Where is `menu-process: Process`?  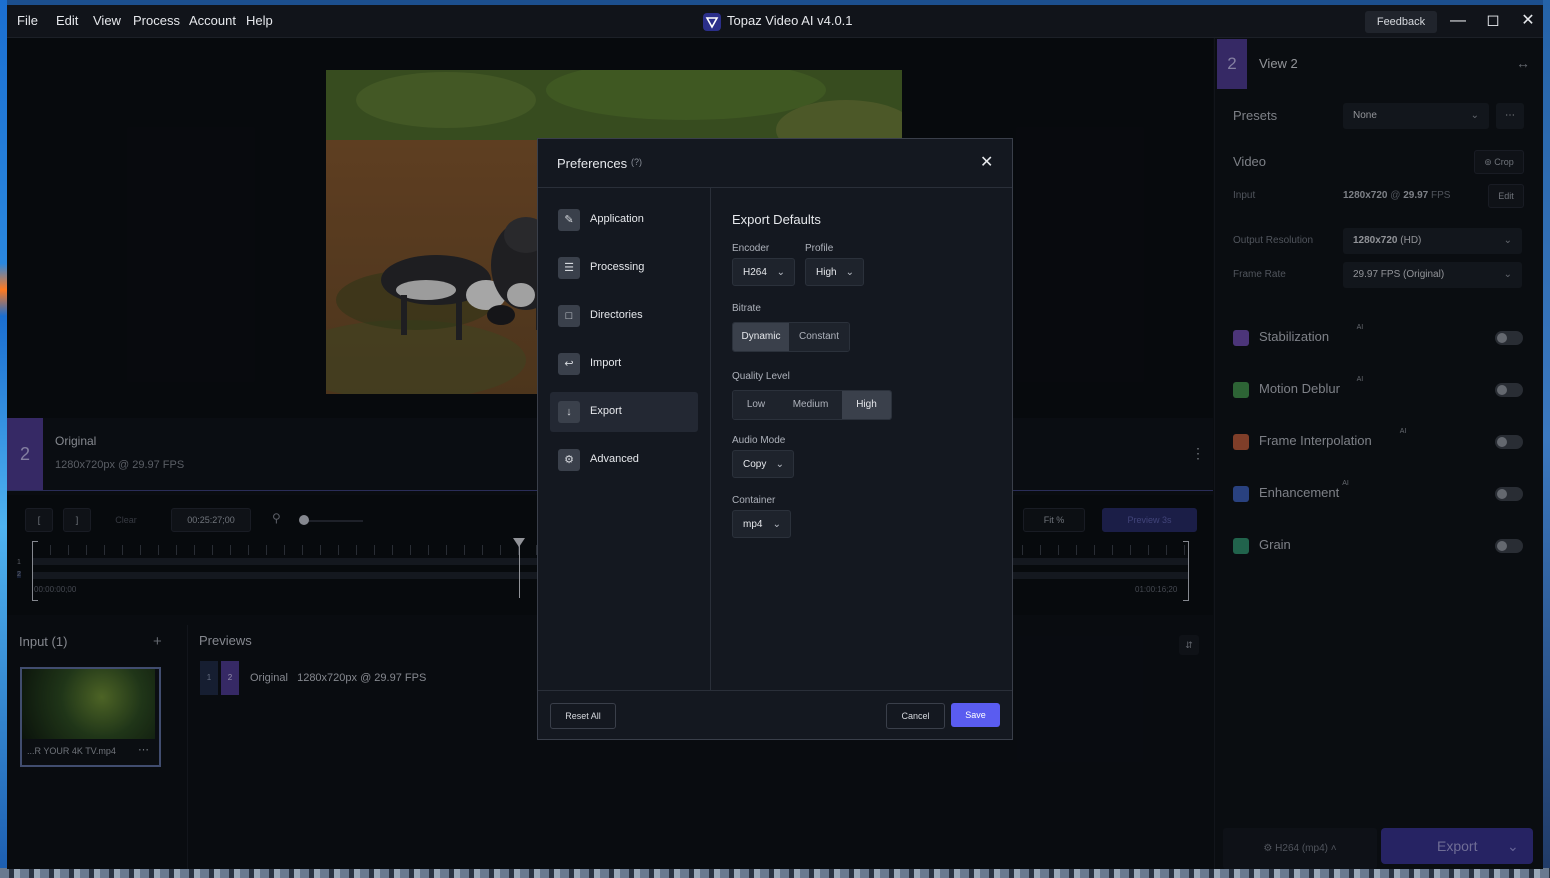
menu-process: Process is located at coordinates (156, 20).